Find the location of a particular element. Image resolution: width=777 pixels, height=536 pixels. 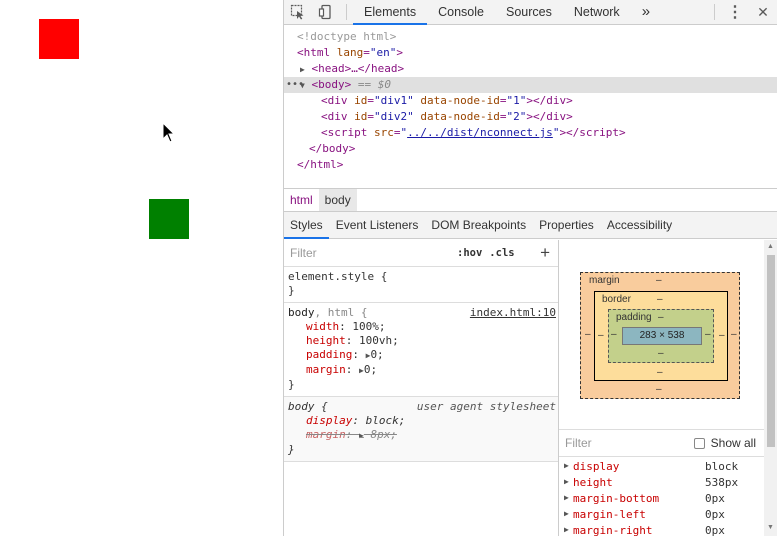

red-square-div1 is located at coordinates (59, 39).